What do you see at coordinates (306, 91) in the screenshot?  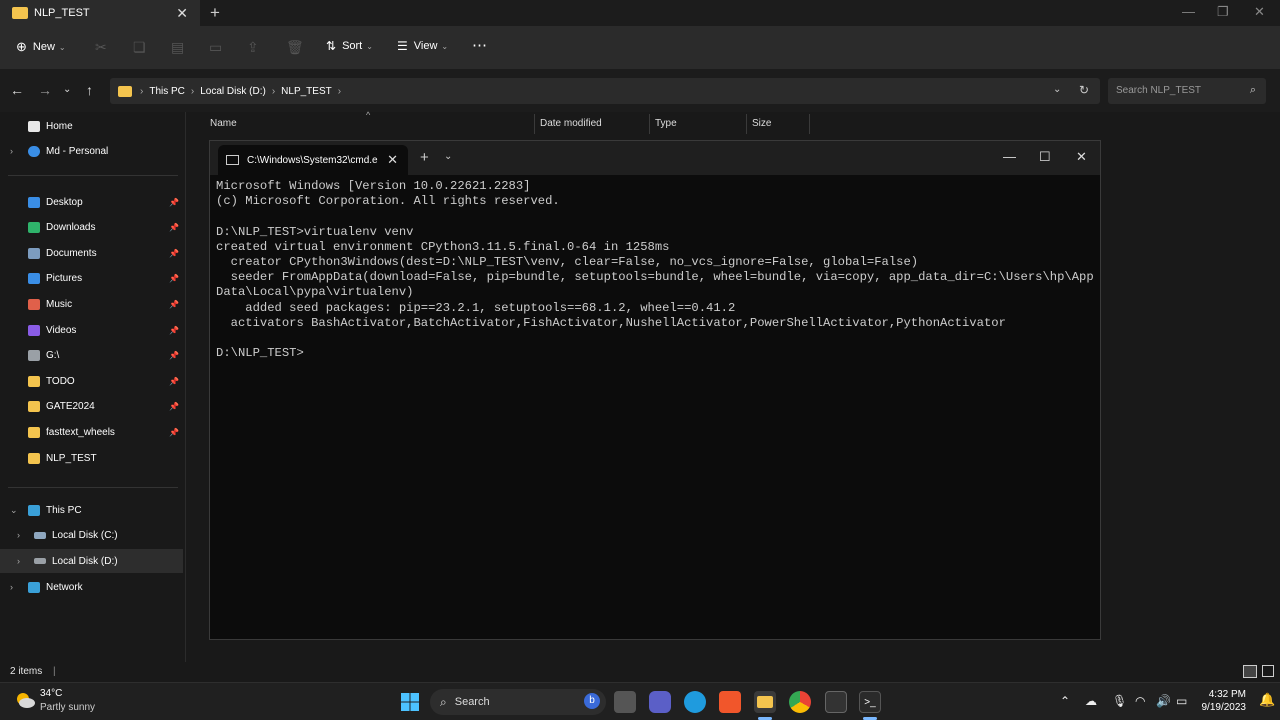 I see `breadcrumb-nlp-test: NLP_TEST` at bounding box center [306, 91].